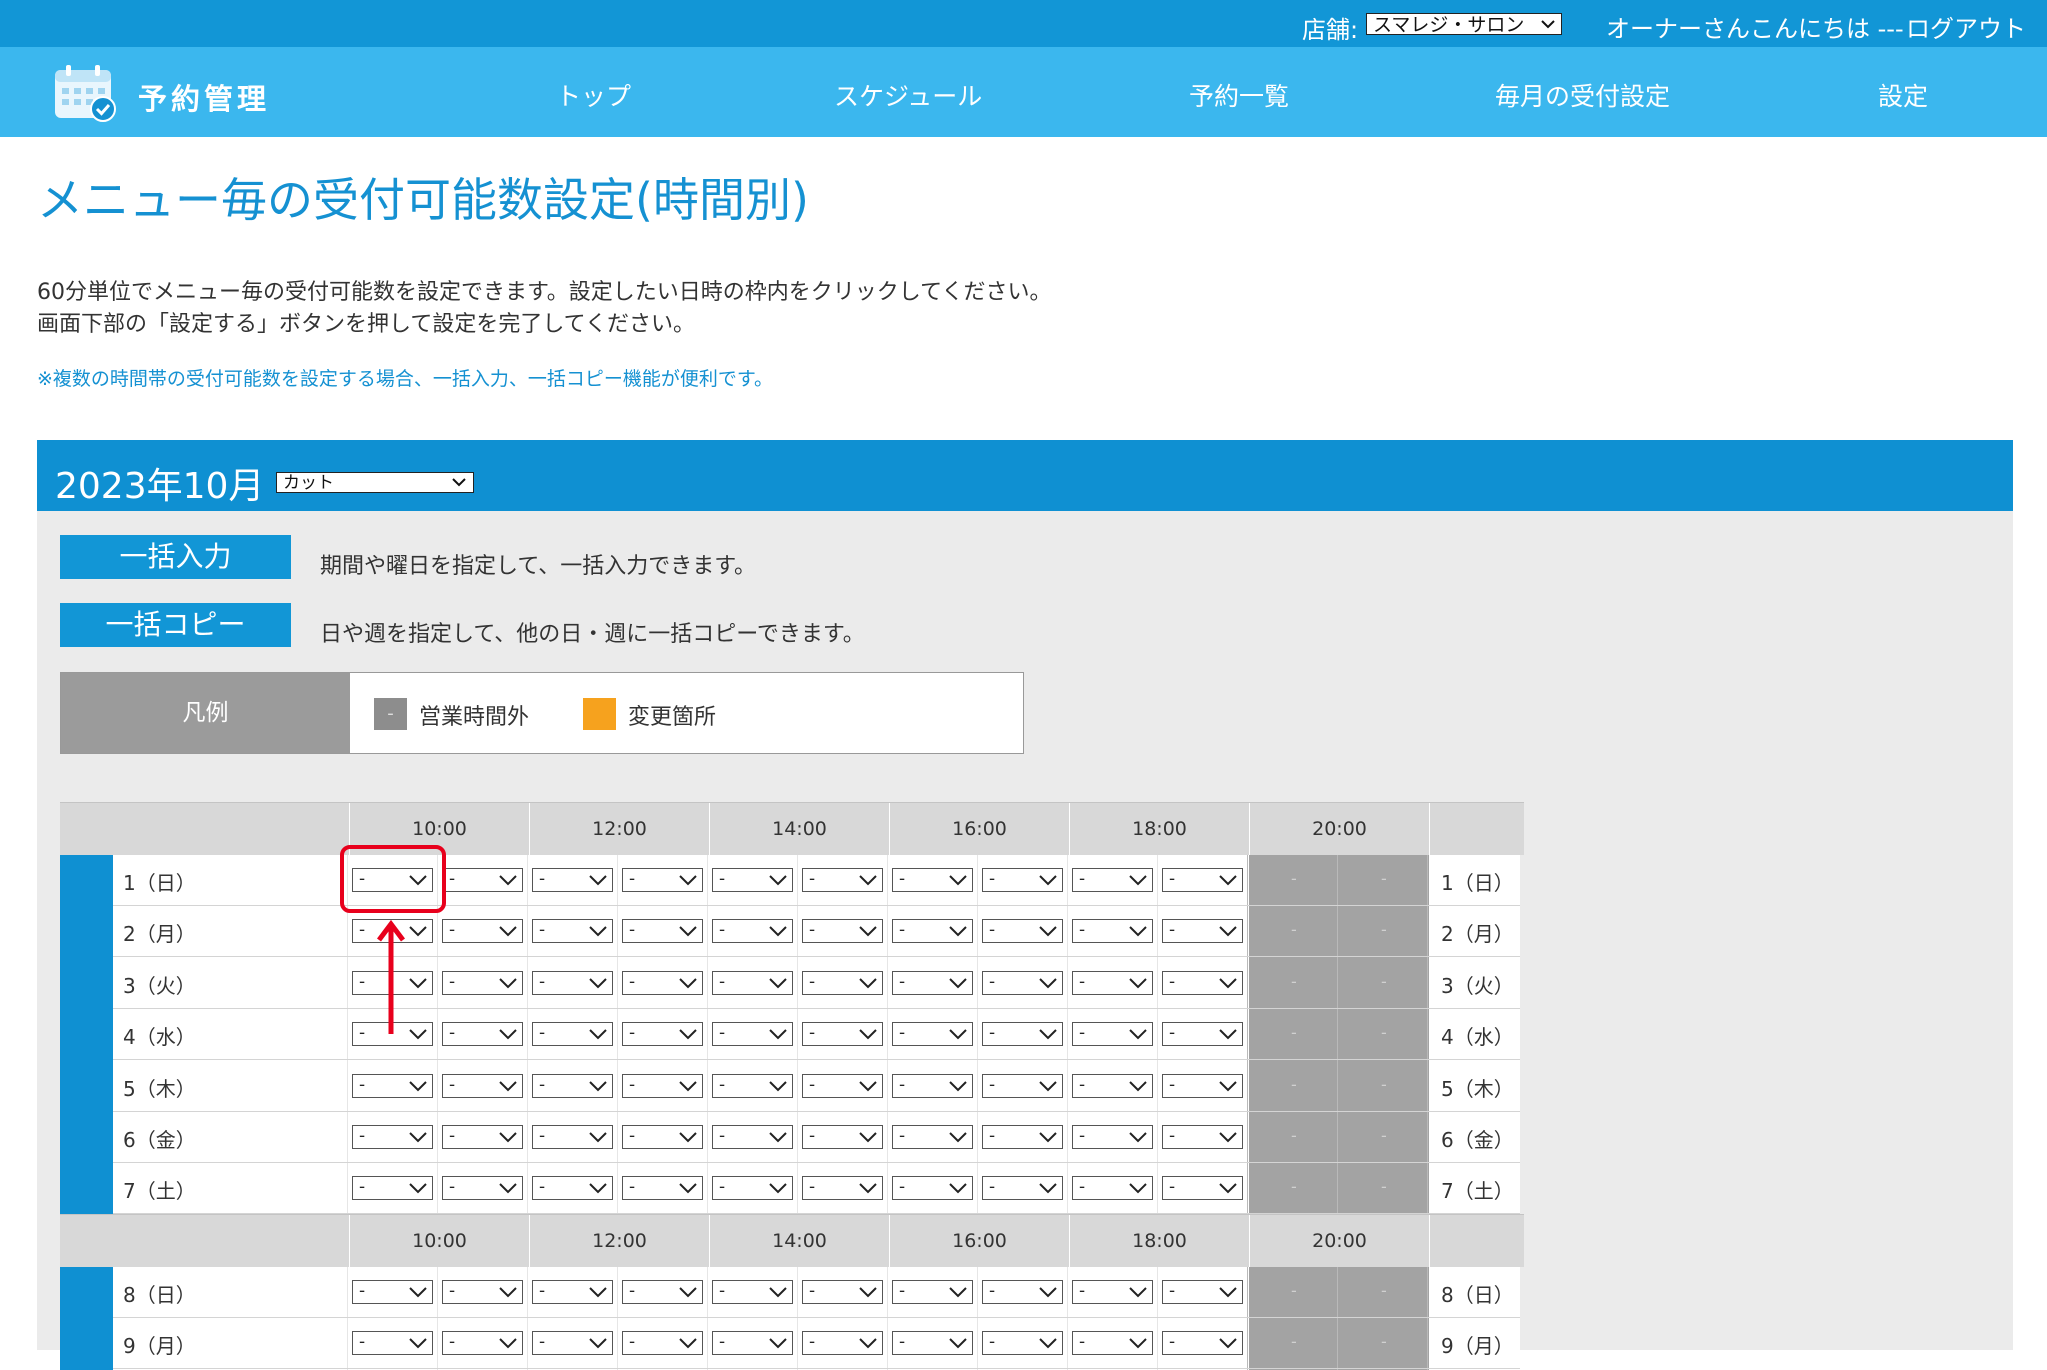 Image resolution: width=2047 pixels, height=1370 pixels. Describe the element at coordinates (175, 625) in the screenshot. I see `bulk-copy-button: 一括コピー` at that location.